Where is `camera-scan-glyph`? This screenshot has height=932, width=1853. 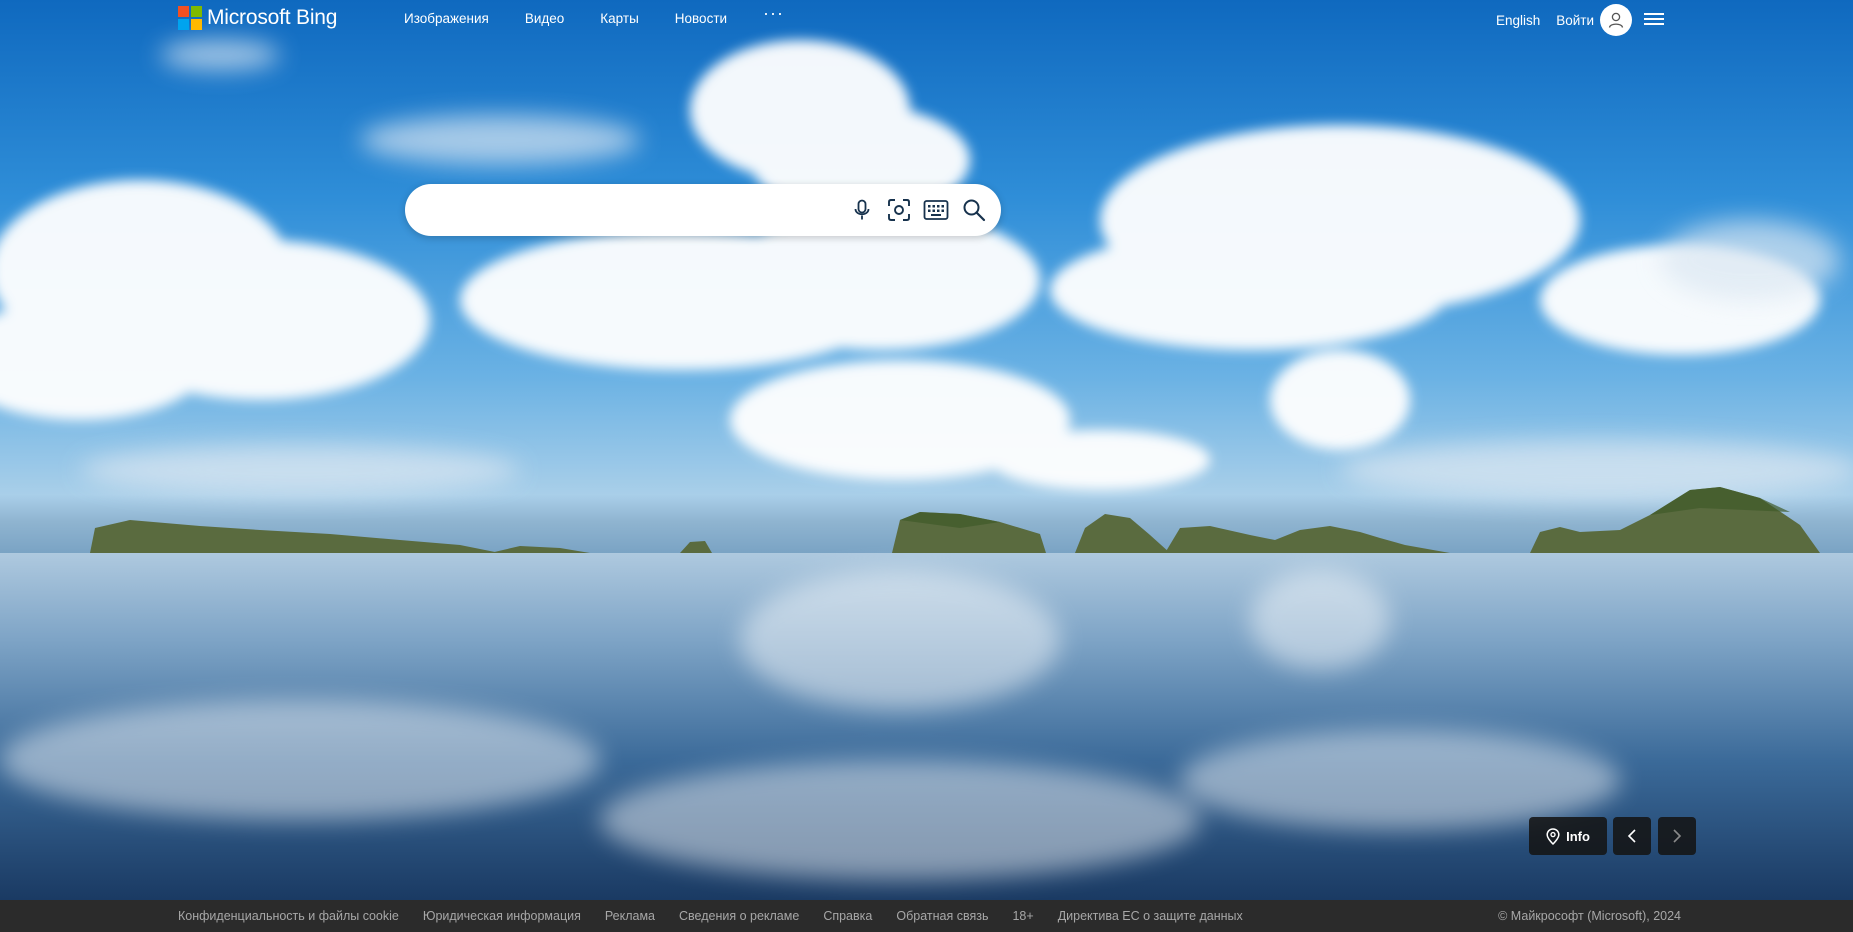 camera-scan-glyph is located at coordinates (899, 210).